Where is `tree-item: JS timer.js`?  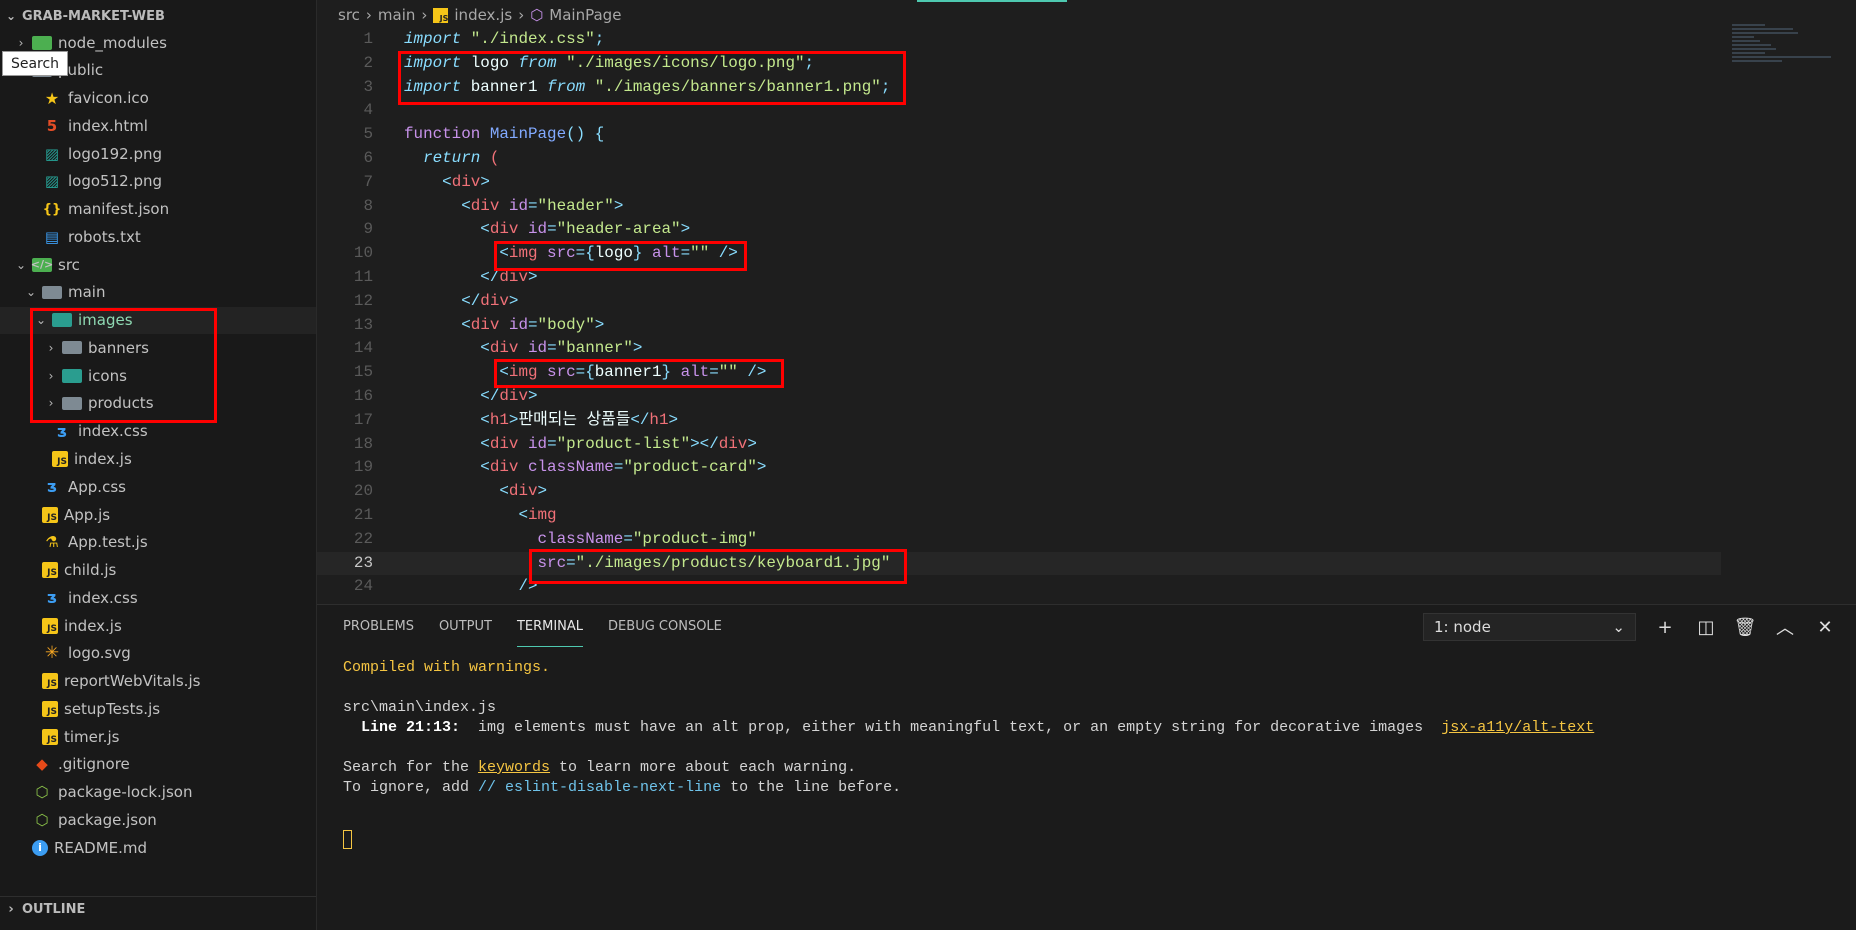
tree-item: JS timer.js is located at coordinates (158, 736).